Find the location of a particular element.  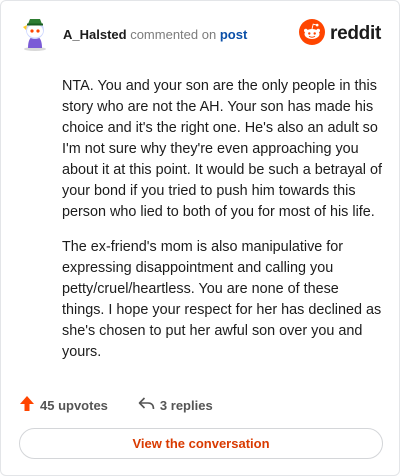

action-text: commented on is located at coordinates (173, 34).